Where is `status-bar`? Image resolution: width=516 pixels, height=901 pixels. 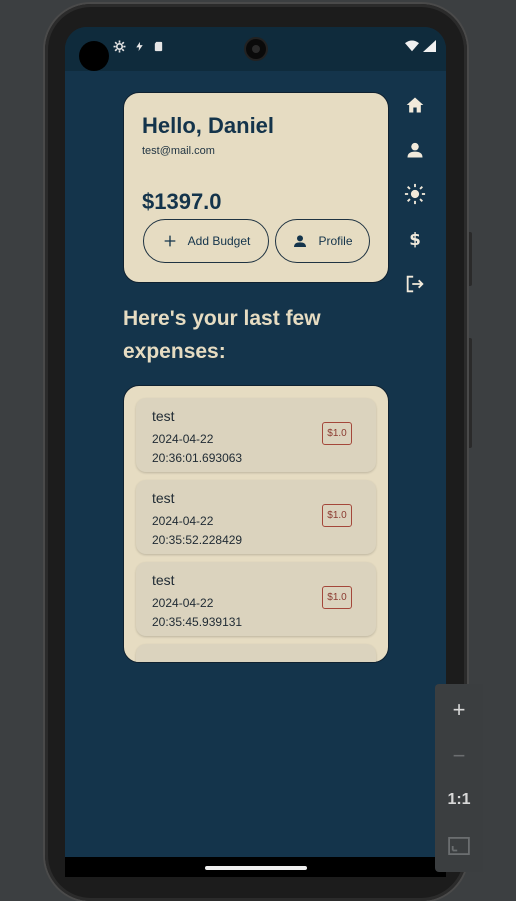 status-bar is located at coordinates (255, 49).